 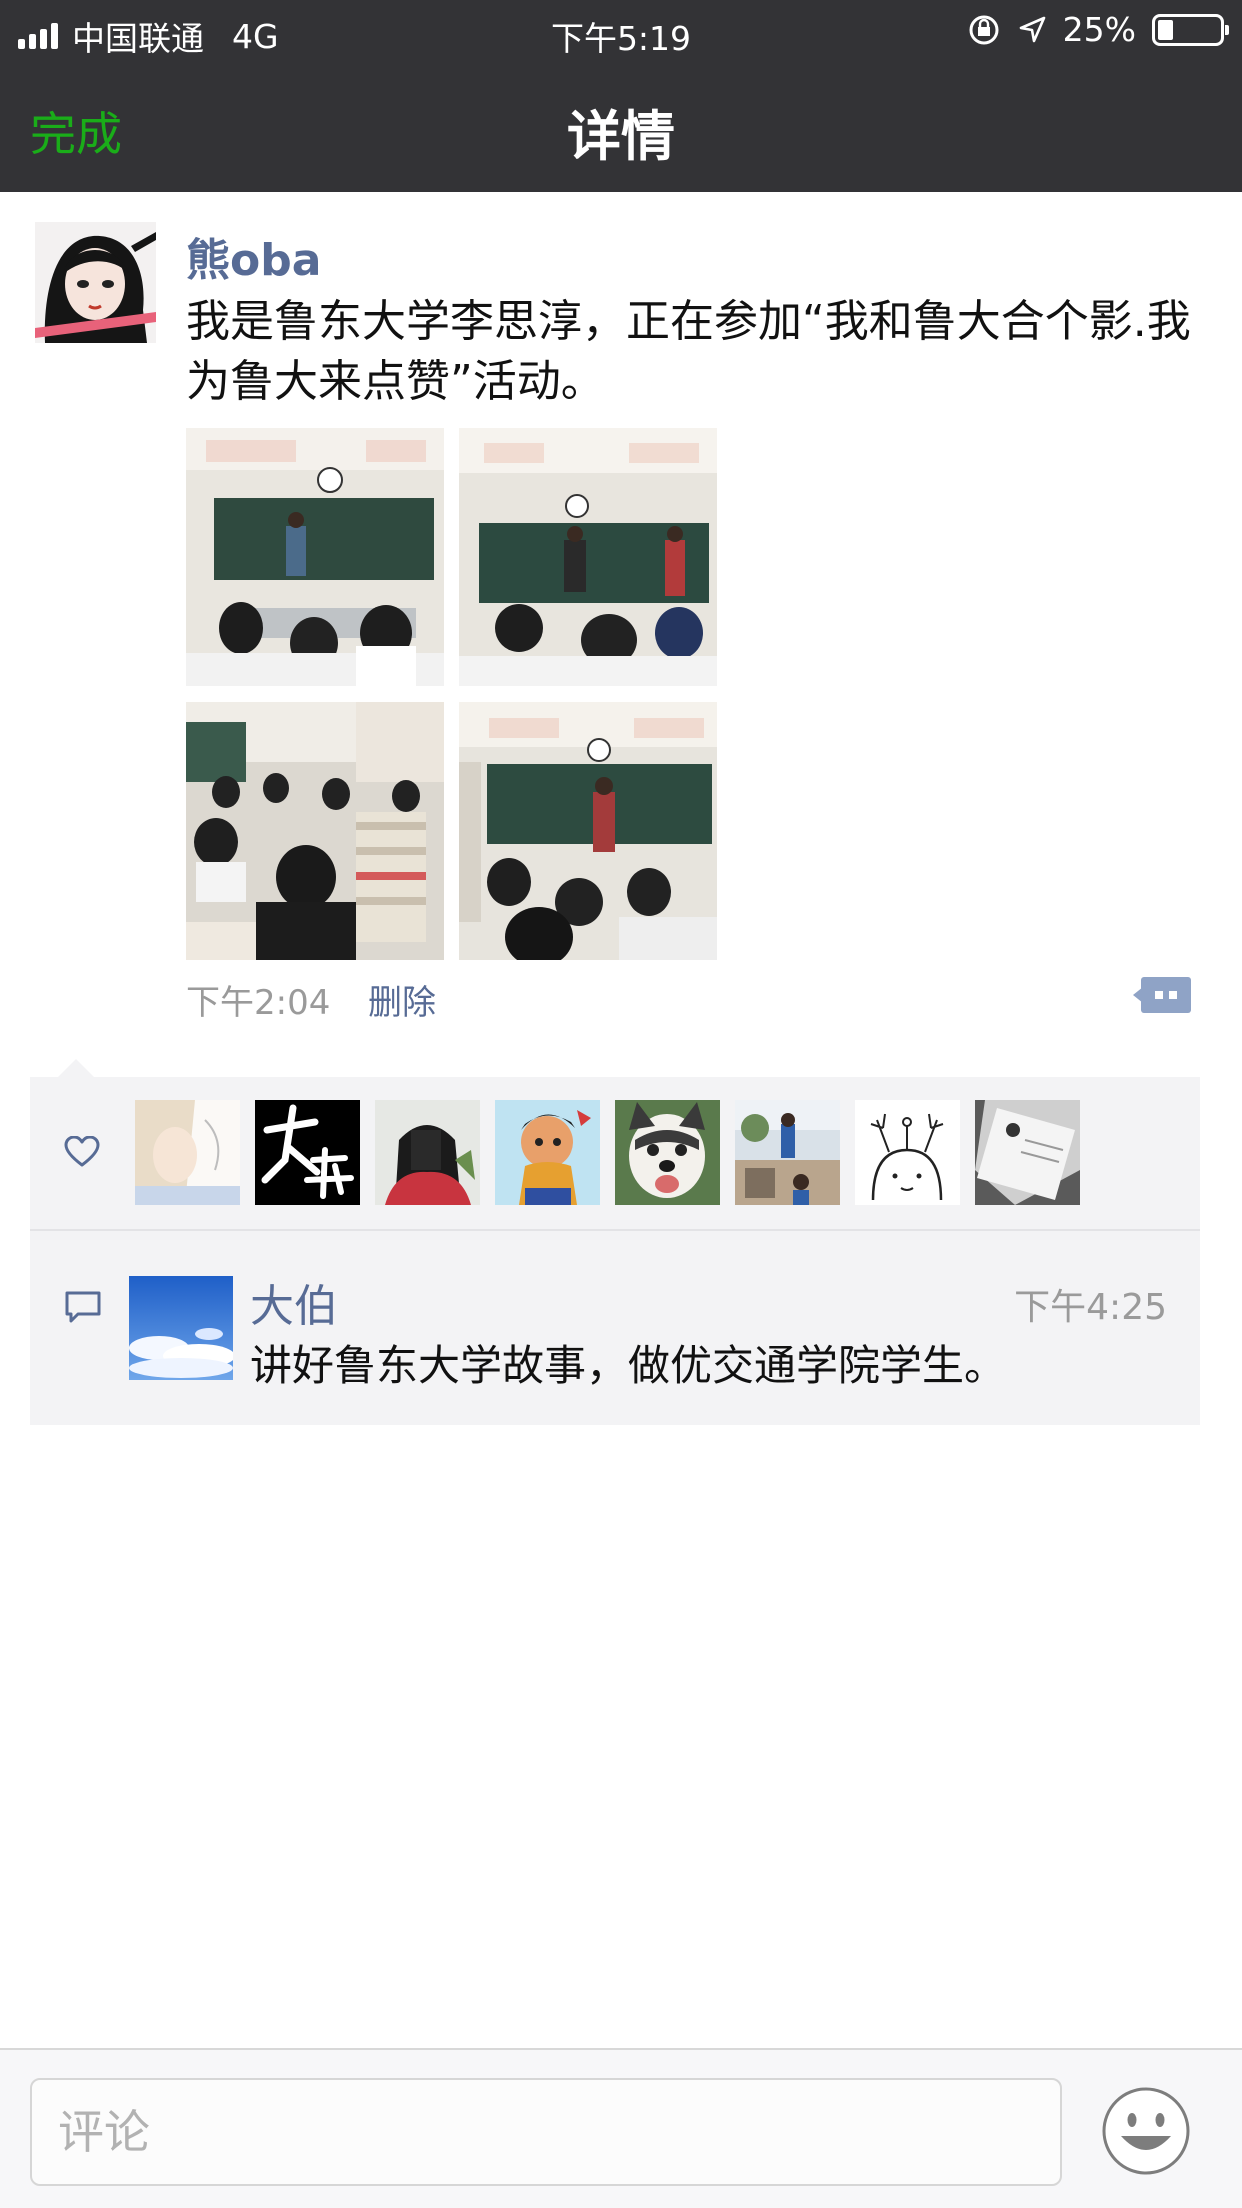 I want to click on liker-avatar-card, so click(x=1027, y=1152).